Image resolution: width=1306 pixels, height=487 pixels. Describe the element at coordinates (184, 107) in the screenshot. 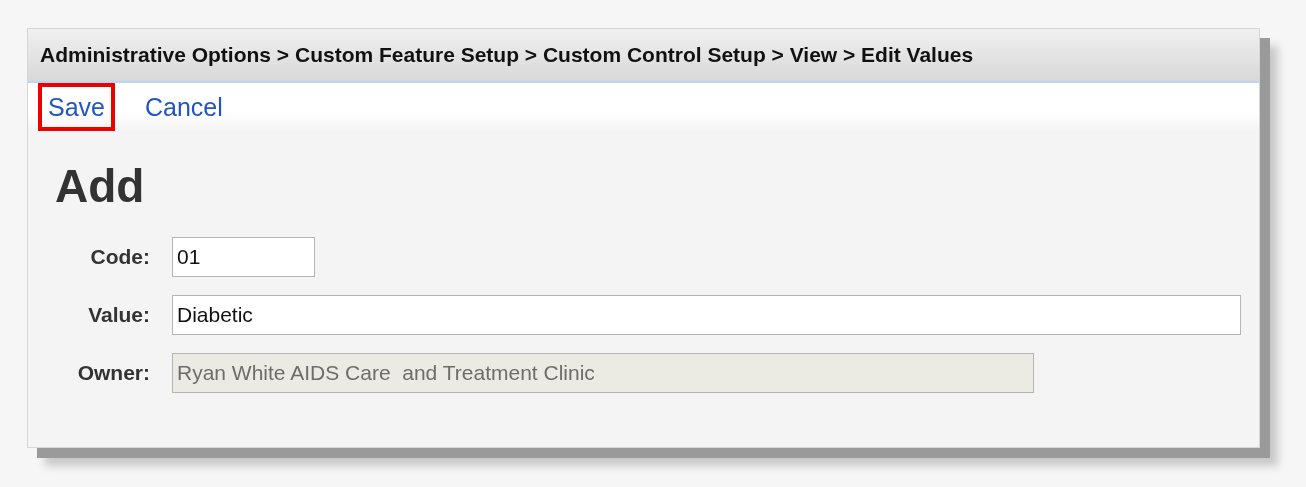

I see `cancel-link: Cancel` at that location.